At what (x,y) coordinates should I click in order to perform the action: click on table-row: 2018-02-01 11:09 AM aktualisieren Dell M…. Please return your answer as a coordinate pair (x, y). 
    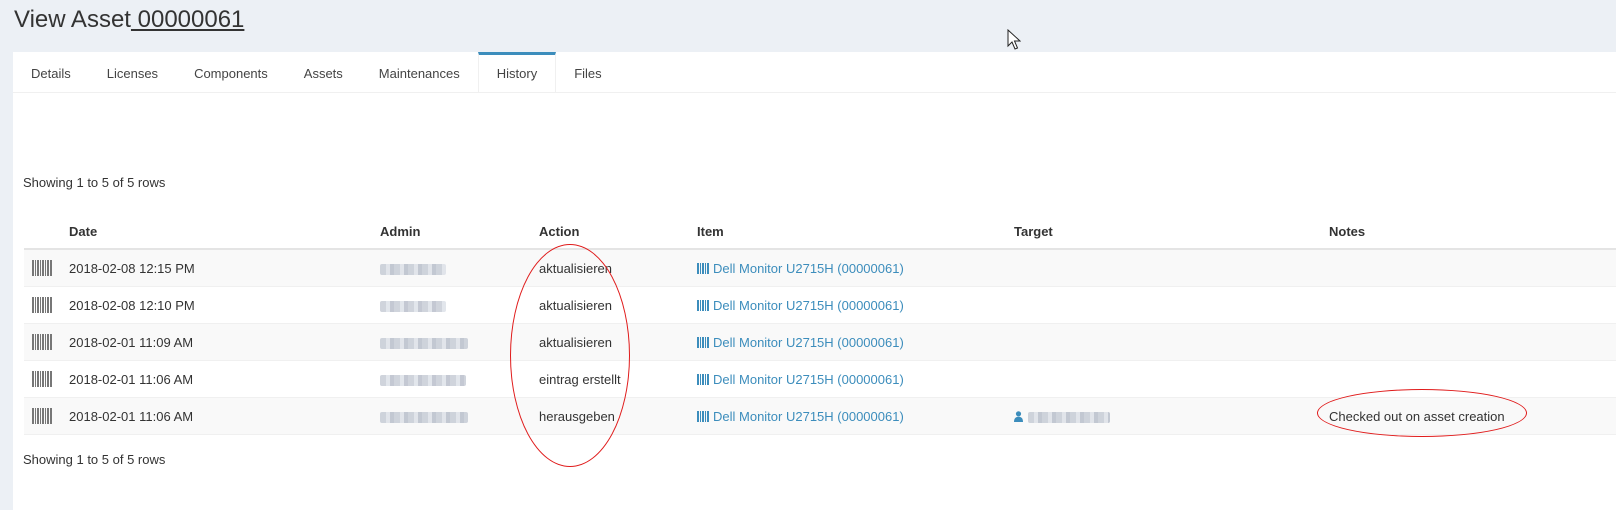
    Looking at the image, I should click on (820, 342).